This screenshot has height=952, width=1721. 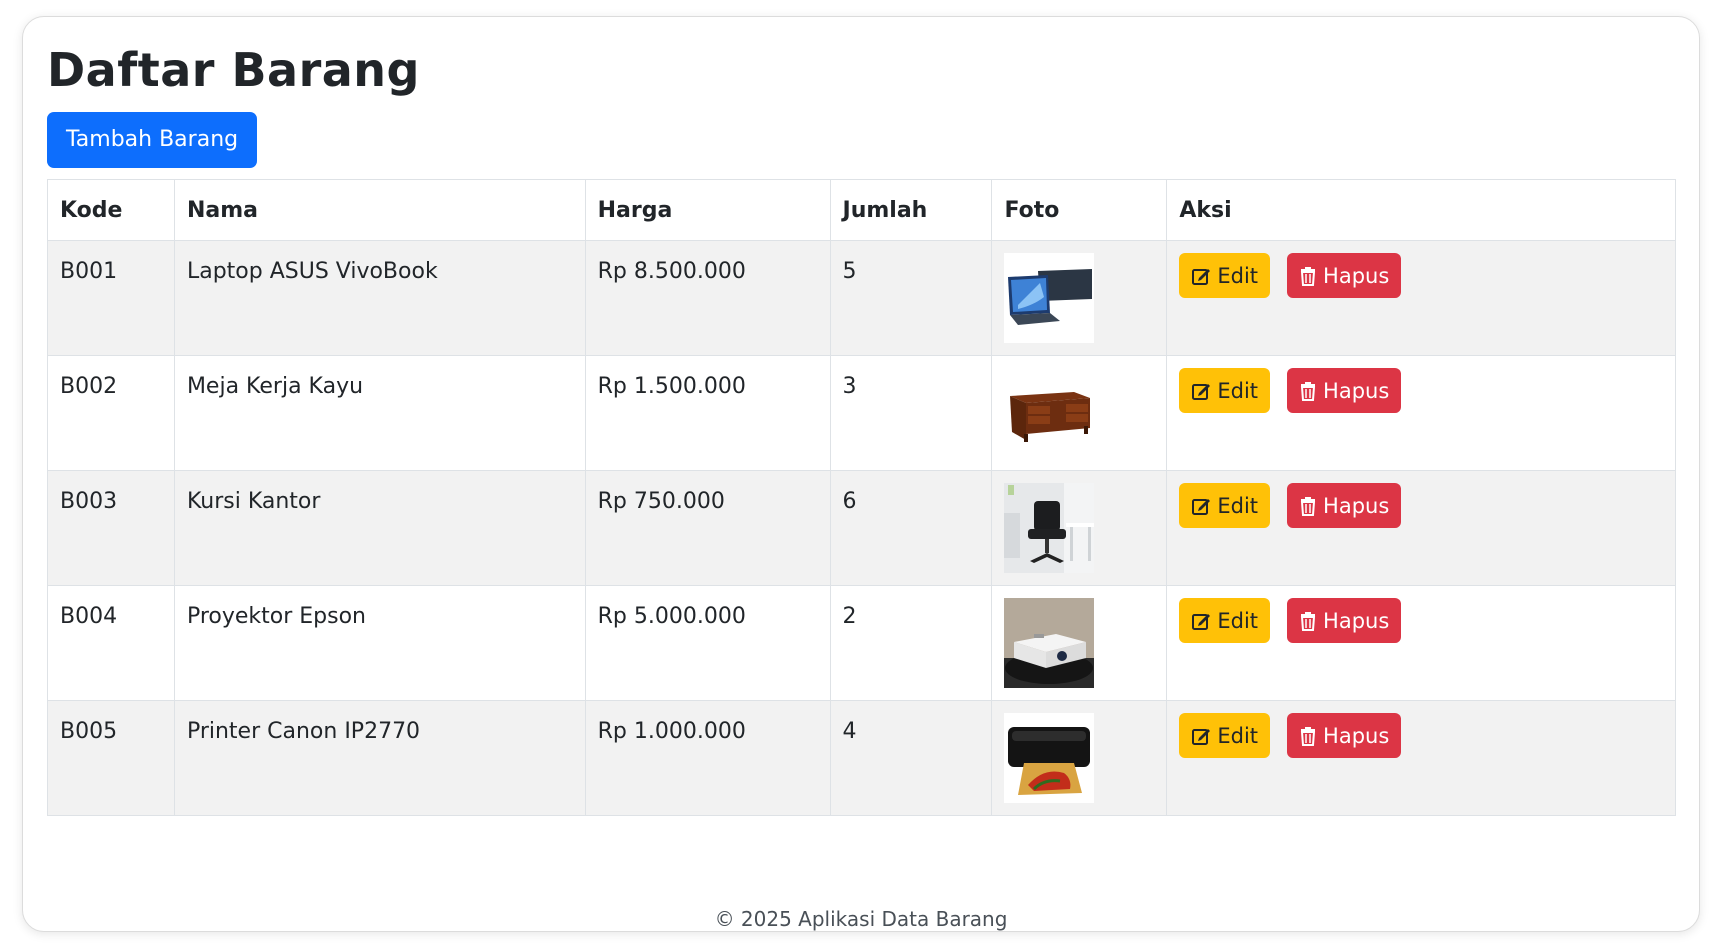 I want to click on cell-jumlah: 6, so click(x=911, y=528).